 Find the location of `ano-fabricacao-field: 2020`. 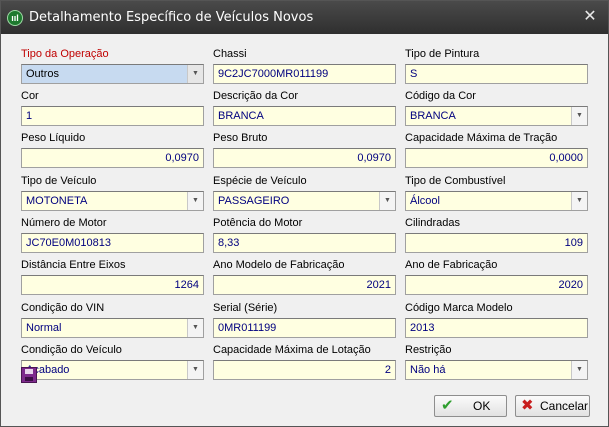

ano-fabricacao-field: 2020 is located at coordinates (496, 285).